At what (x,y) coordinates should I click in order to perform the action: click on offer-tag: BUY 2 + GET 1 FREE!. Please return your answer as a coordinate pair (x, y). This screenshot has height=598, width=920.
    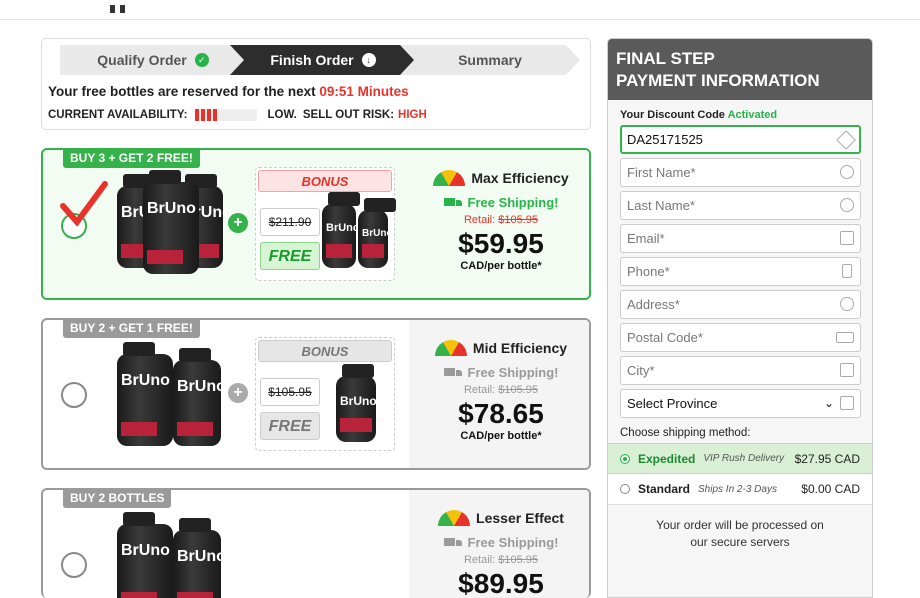
    Looking at the image, I should click on (131, 329).